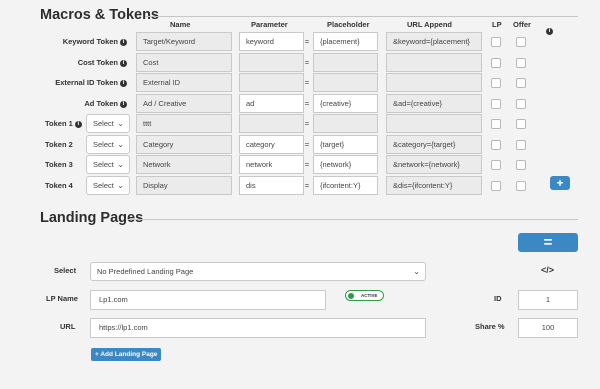 The image size is (600, 389). I want to click on active-toggle-label: ACTIVE, so click(369, 295).